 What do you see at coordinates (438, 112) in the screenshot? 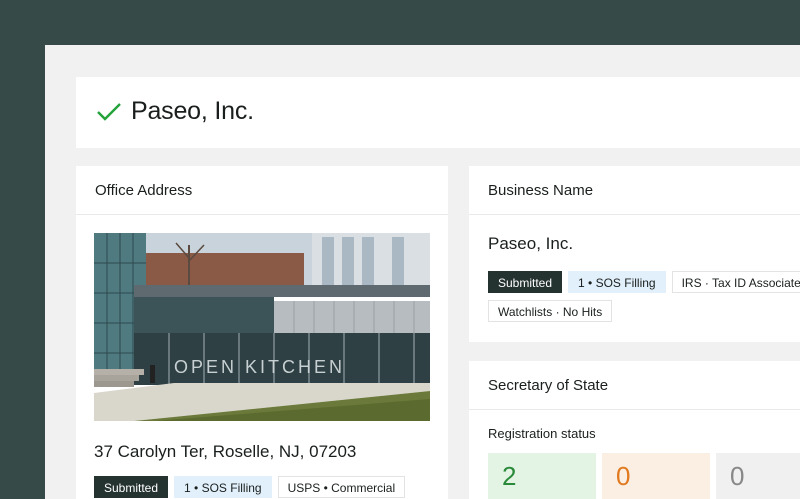
I see `company-header: Paseo, Inc.` at bounding box center [438, 112].